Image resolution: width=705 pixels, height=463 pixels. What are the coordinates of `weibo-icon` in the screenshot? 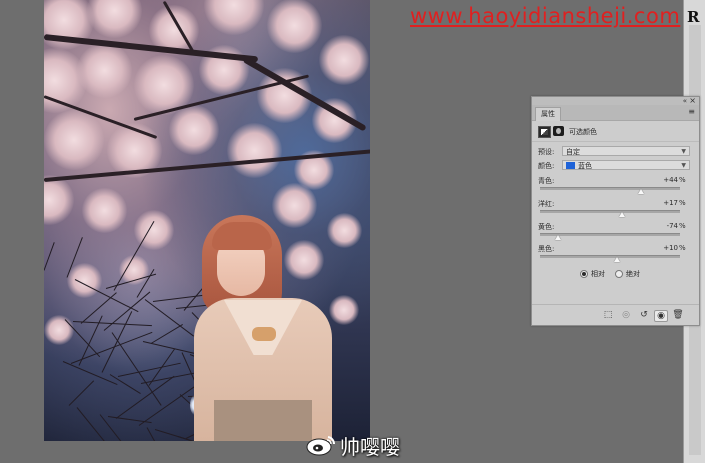 It's located at (321, 446).